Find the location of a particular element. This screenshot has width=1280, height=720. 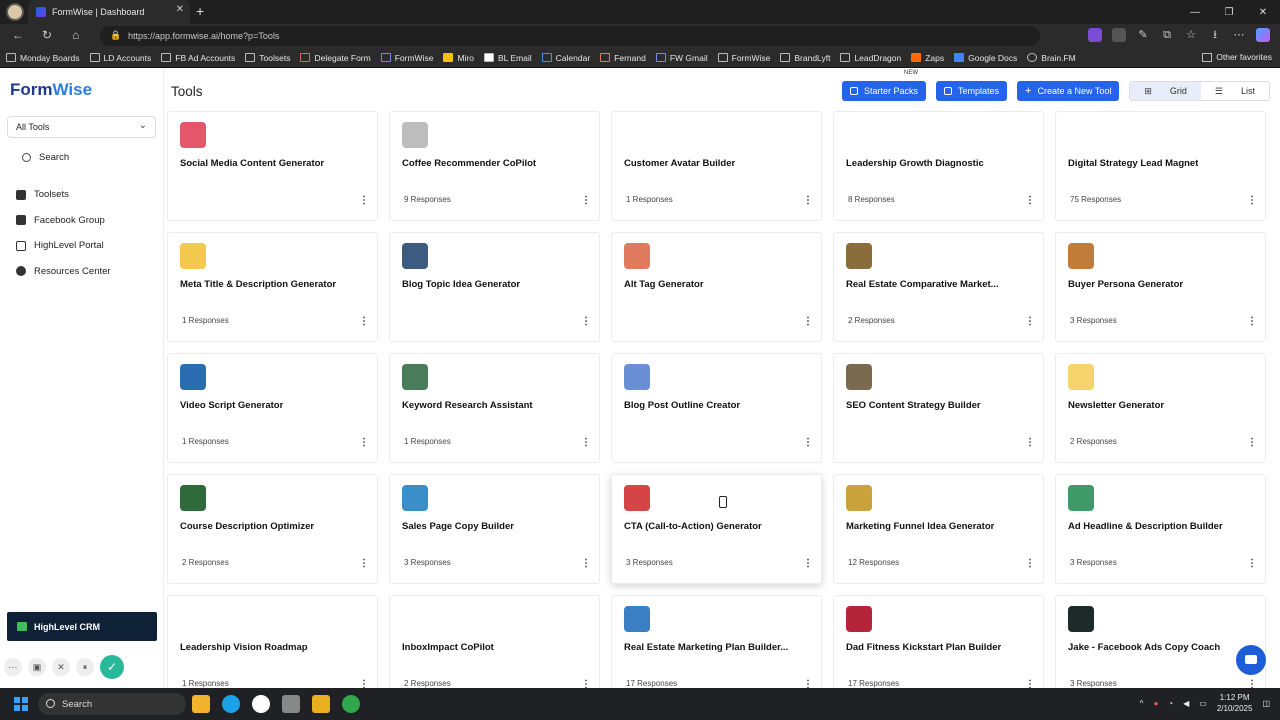

edge-icon is located at coordinates (231, 704).